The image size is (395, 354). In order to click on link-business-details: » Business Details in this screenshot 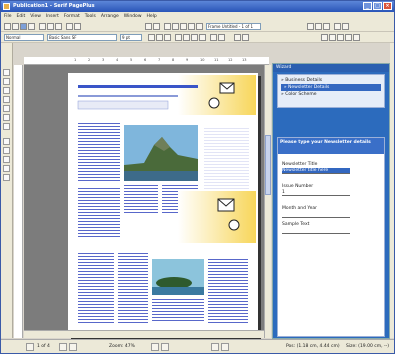, I will do `click(331, 80)`.